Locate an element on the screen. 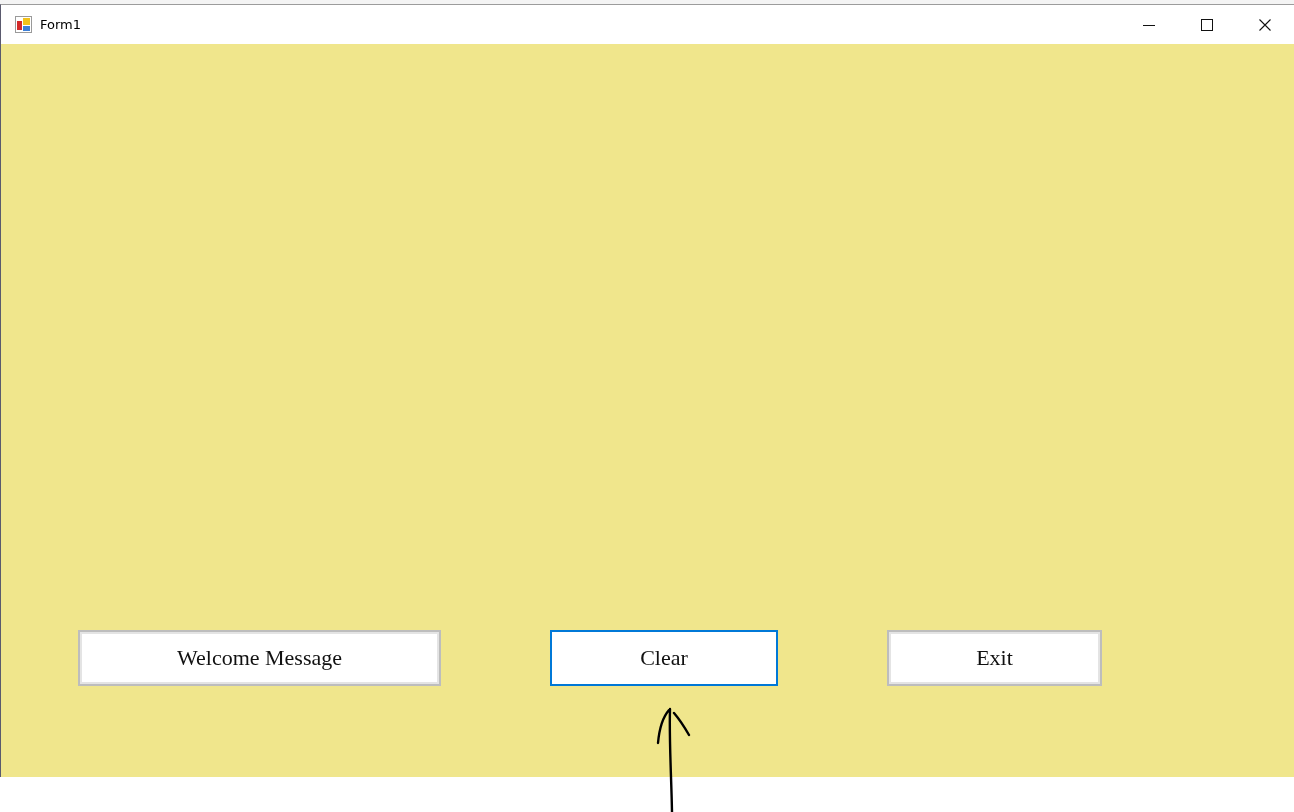 The height and width of the screenshot is (812, 1294). app-icon is located at coordinates (23, 24).